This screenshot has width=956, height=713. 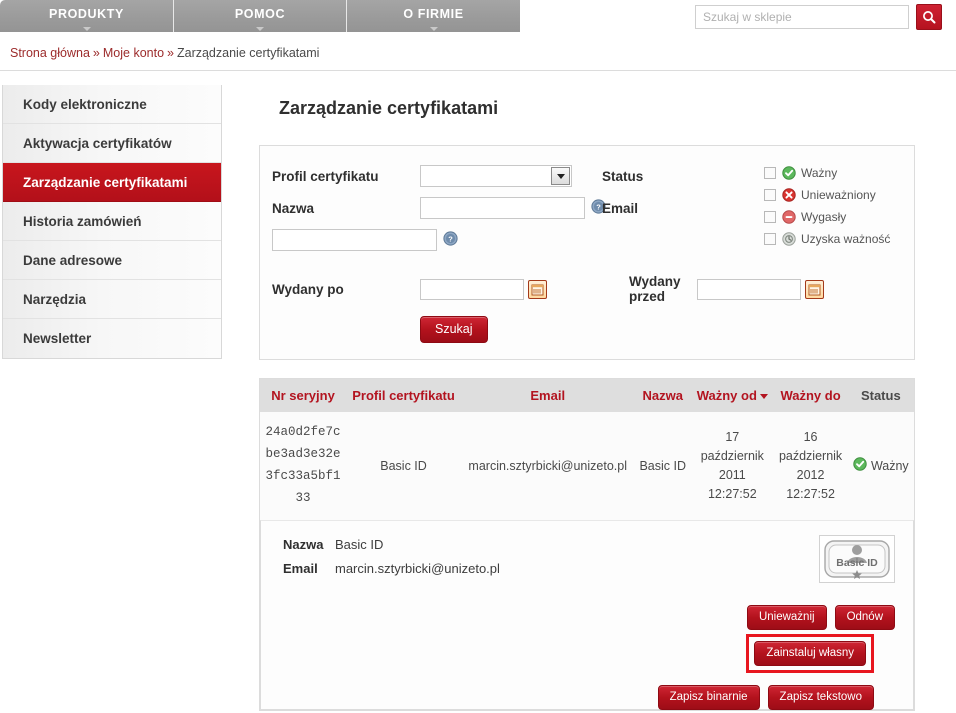 I want to click on search-input, so click(x=802, y=17).